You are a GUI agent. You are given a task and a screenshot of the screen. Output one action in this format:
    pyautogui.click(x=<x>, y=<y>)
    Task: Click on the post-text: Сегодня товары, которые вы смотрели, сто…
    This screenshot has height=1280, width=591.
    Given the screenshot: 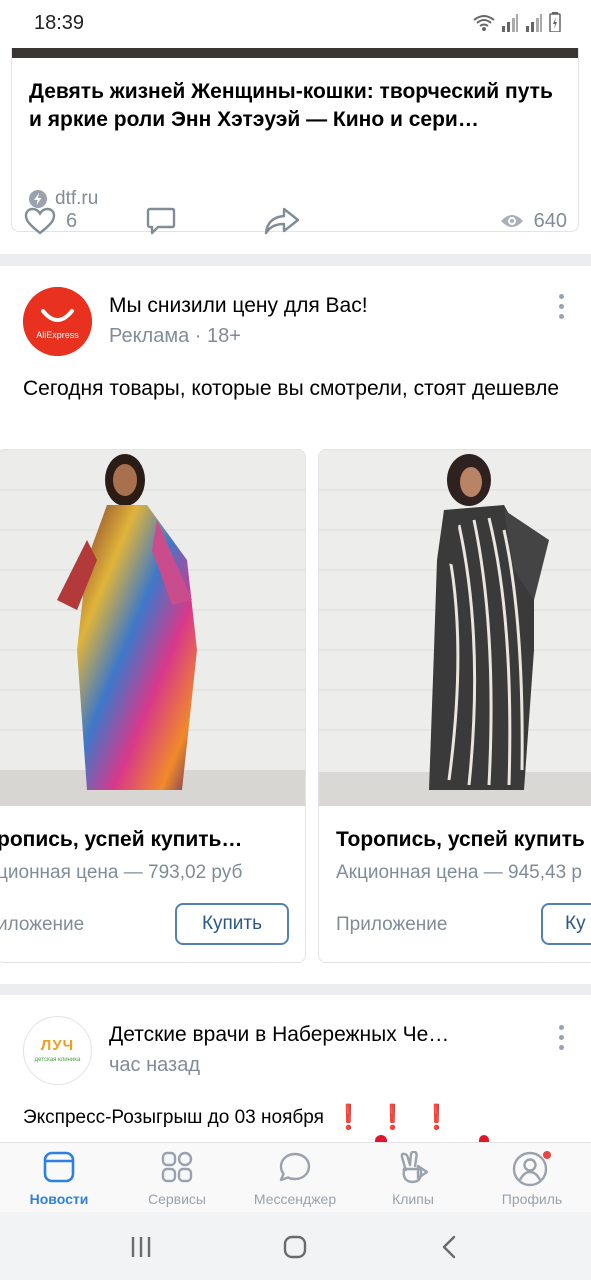 What is the action you would take?
    pyautogui.click(x=291, y=388)
    